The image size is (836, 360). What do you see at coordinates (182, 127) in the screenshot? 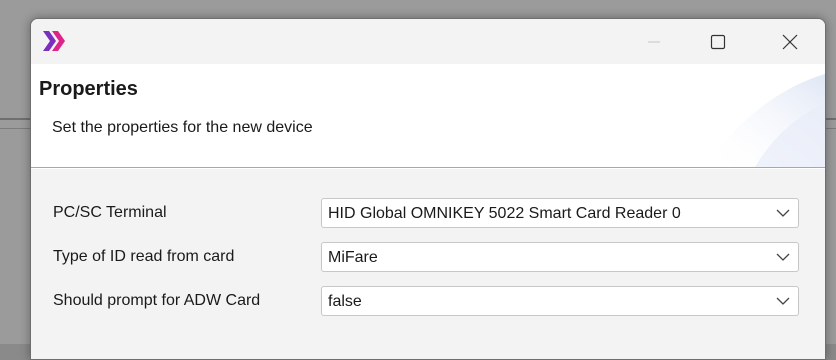
I see `page-subtitle: Set the properties for the new device` at bounding box center [182, 127].